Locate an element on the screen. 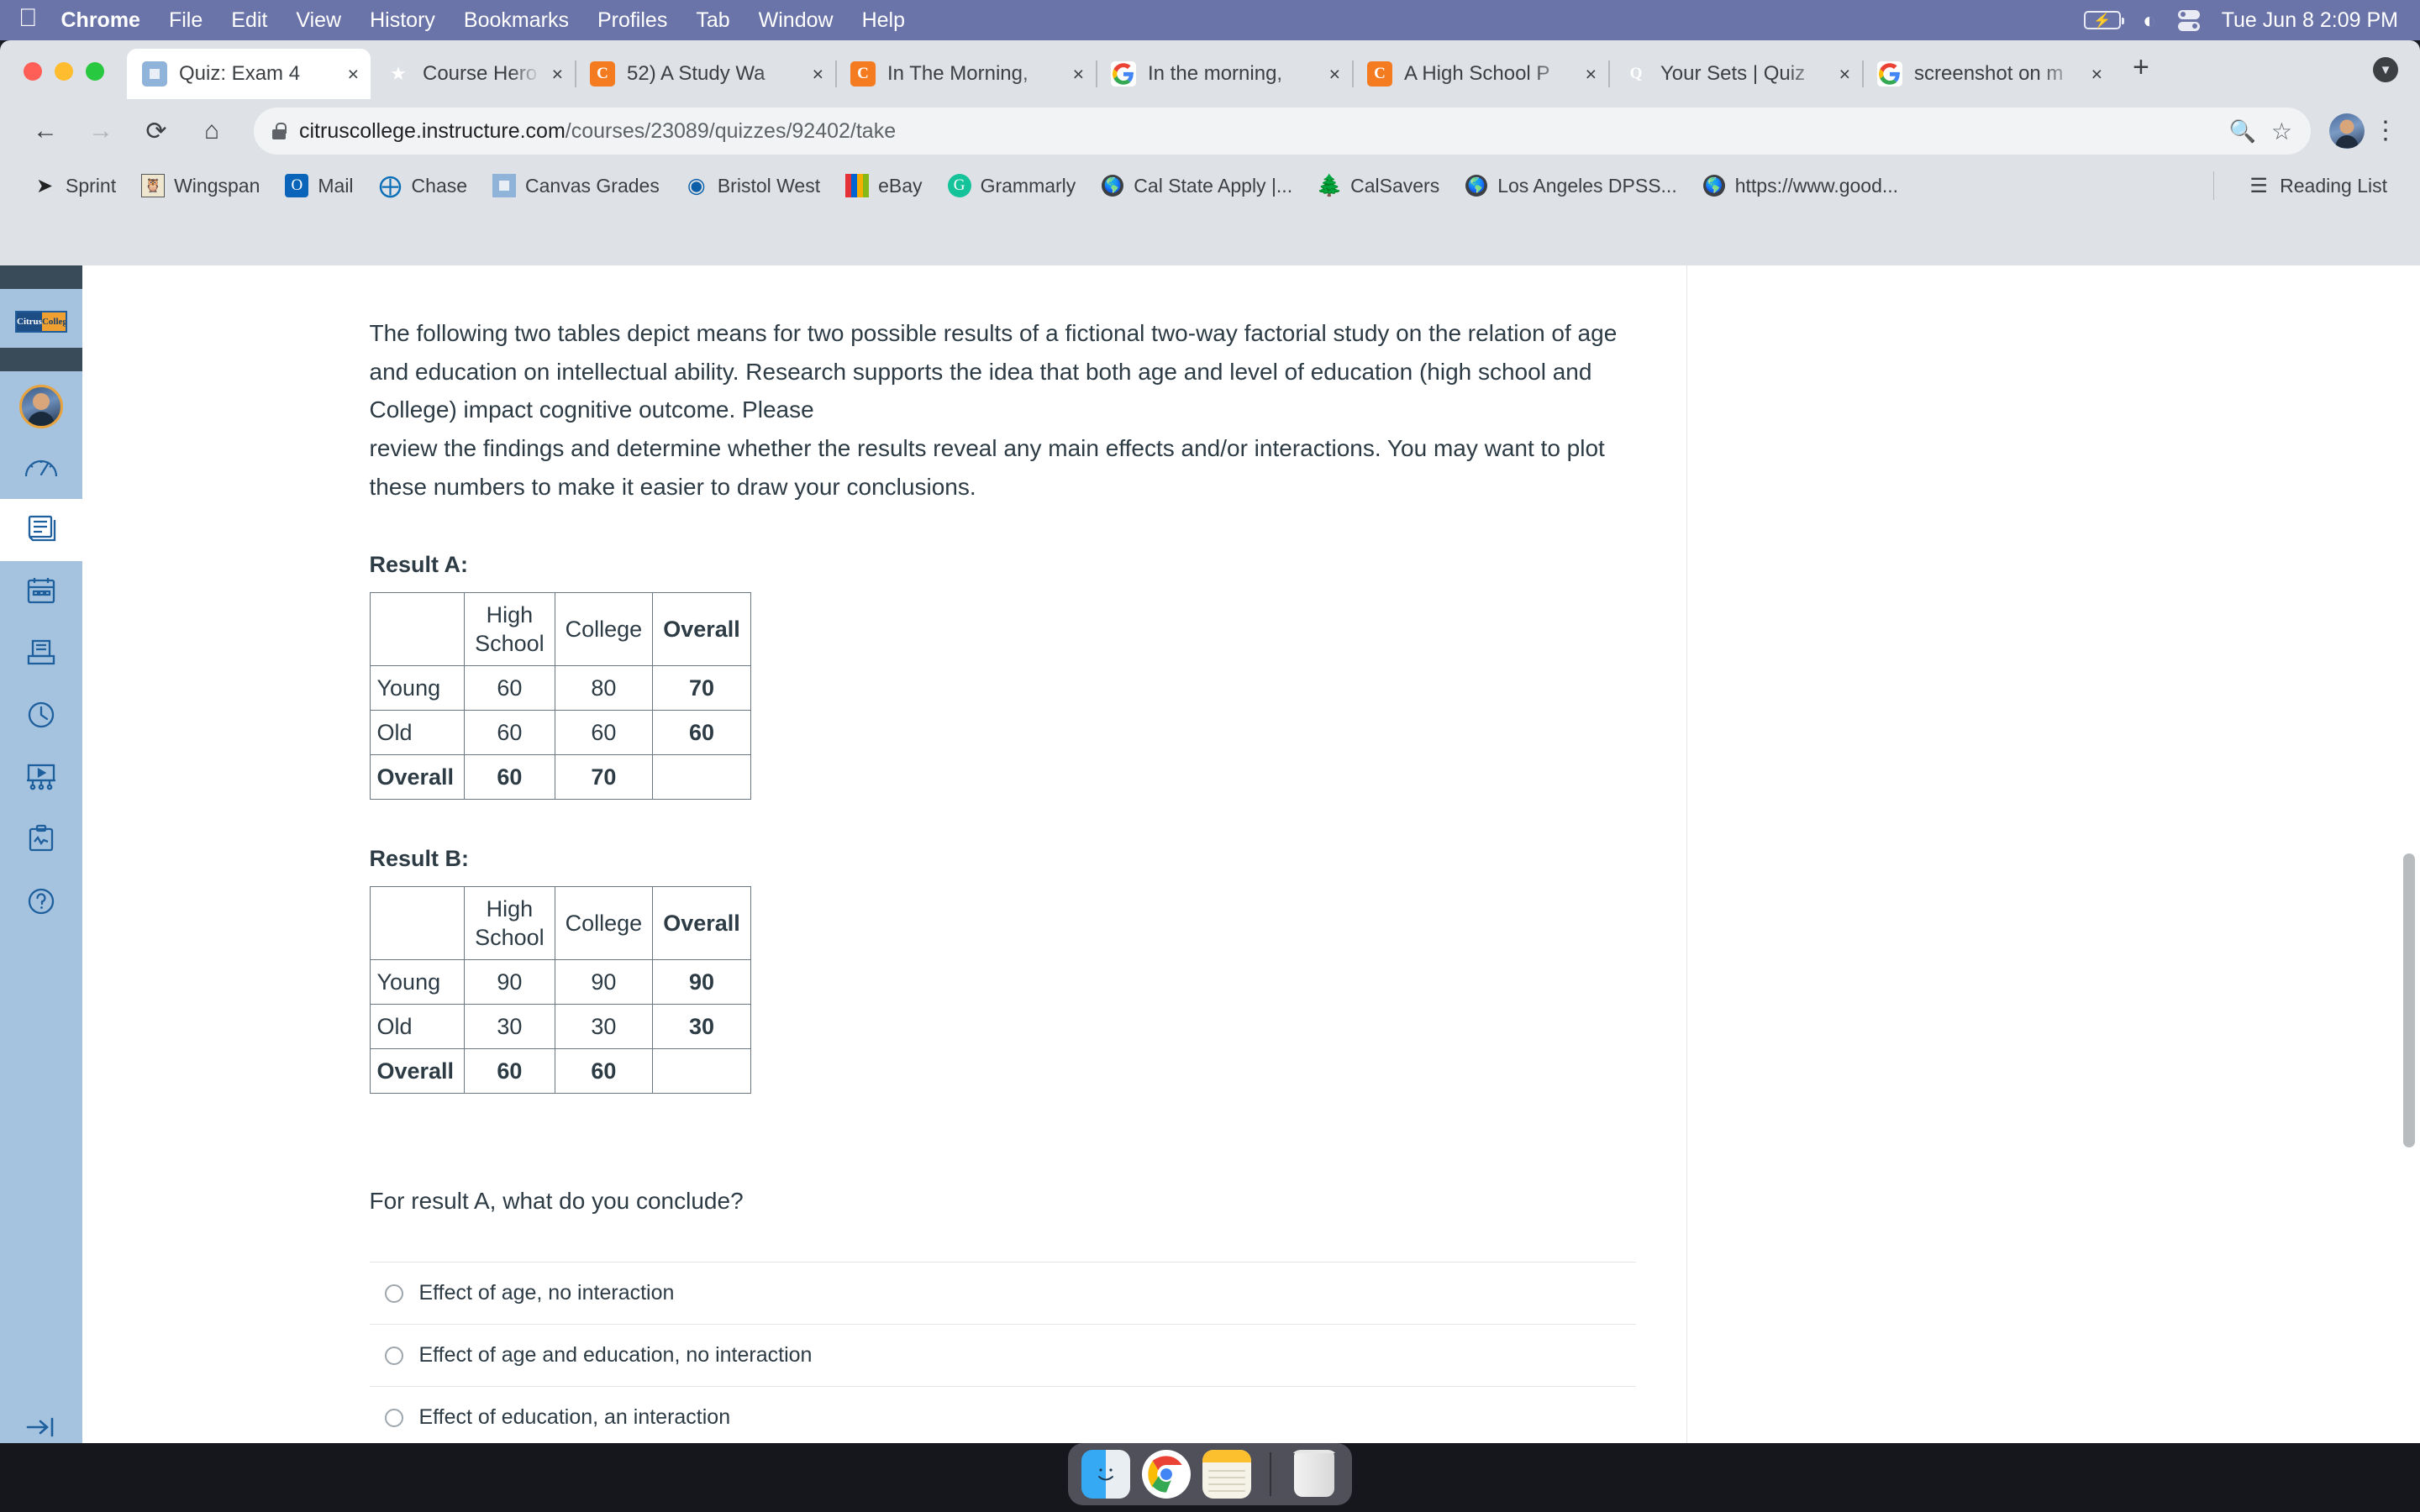  forward-arrow-icon: → is located at coordinates (100, 131).